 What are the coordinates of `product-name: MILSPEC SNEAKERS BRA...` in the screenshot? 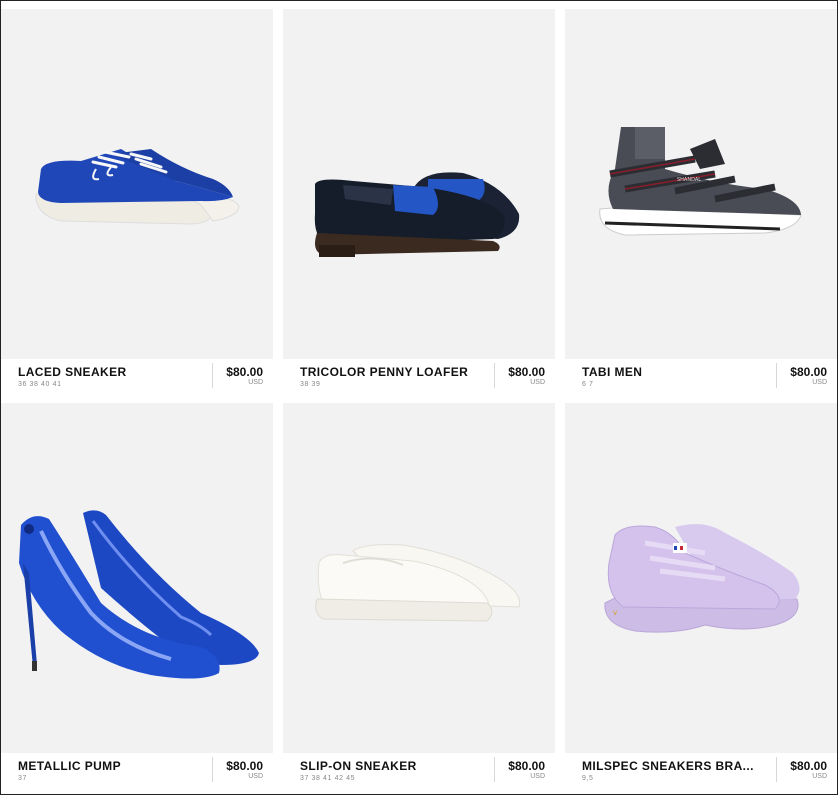 It's located at (668, 766).